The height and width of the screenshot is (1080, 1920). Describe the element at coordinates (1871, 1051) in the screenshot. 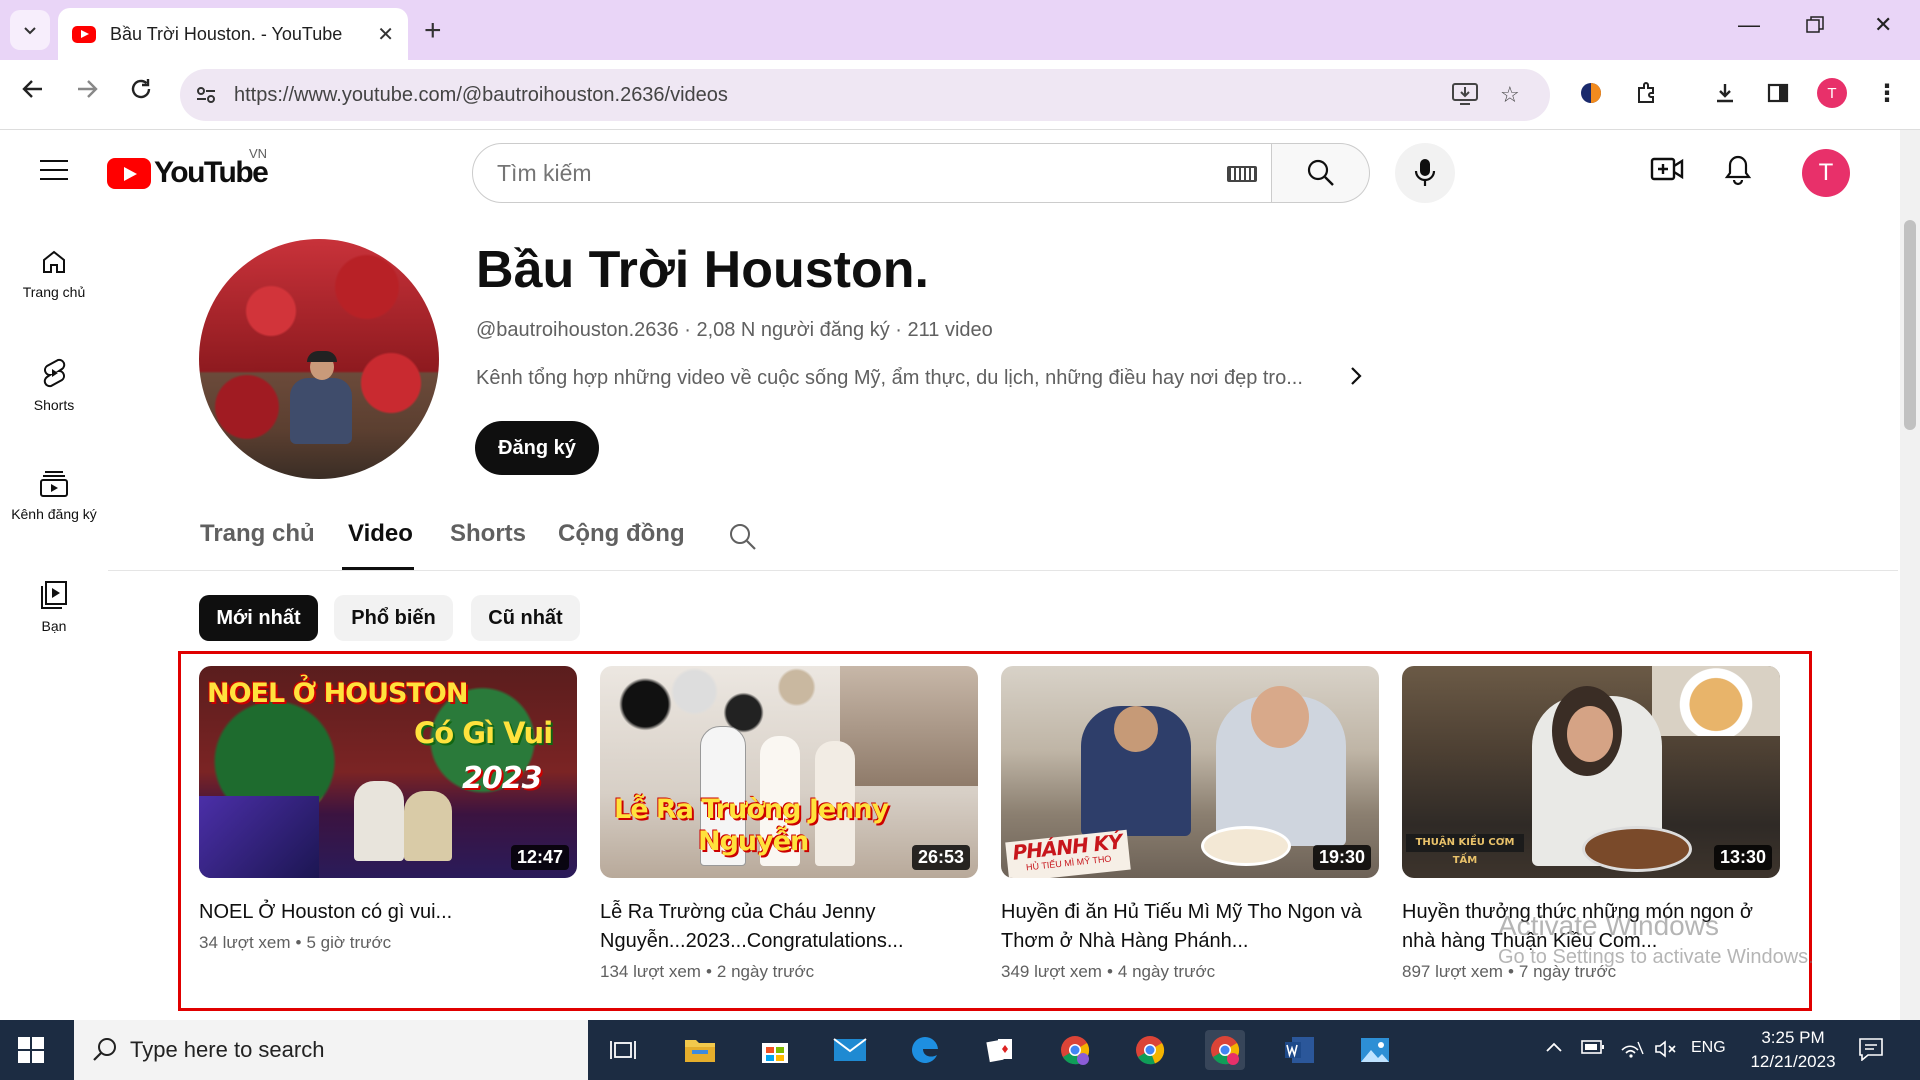

I see `action-center-icon` at that location.